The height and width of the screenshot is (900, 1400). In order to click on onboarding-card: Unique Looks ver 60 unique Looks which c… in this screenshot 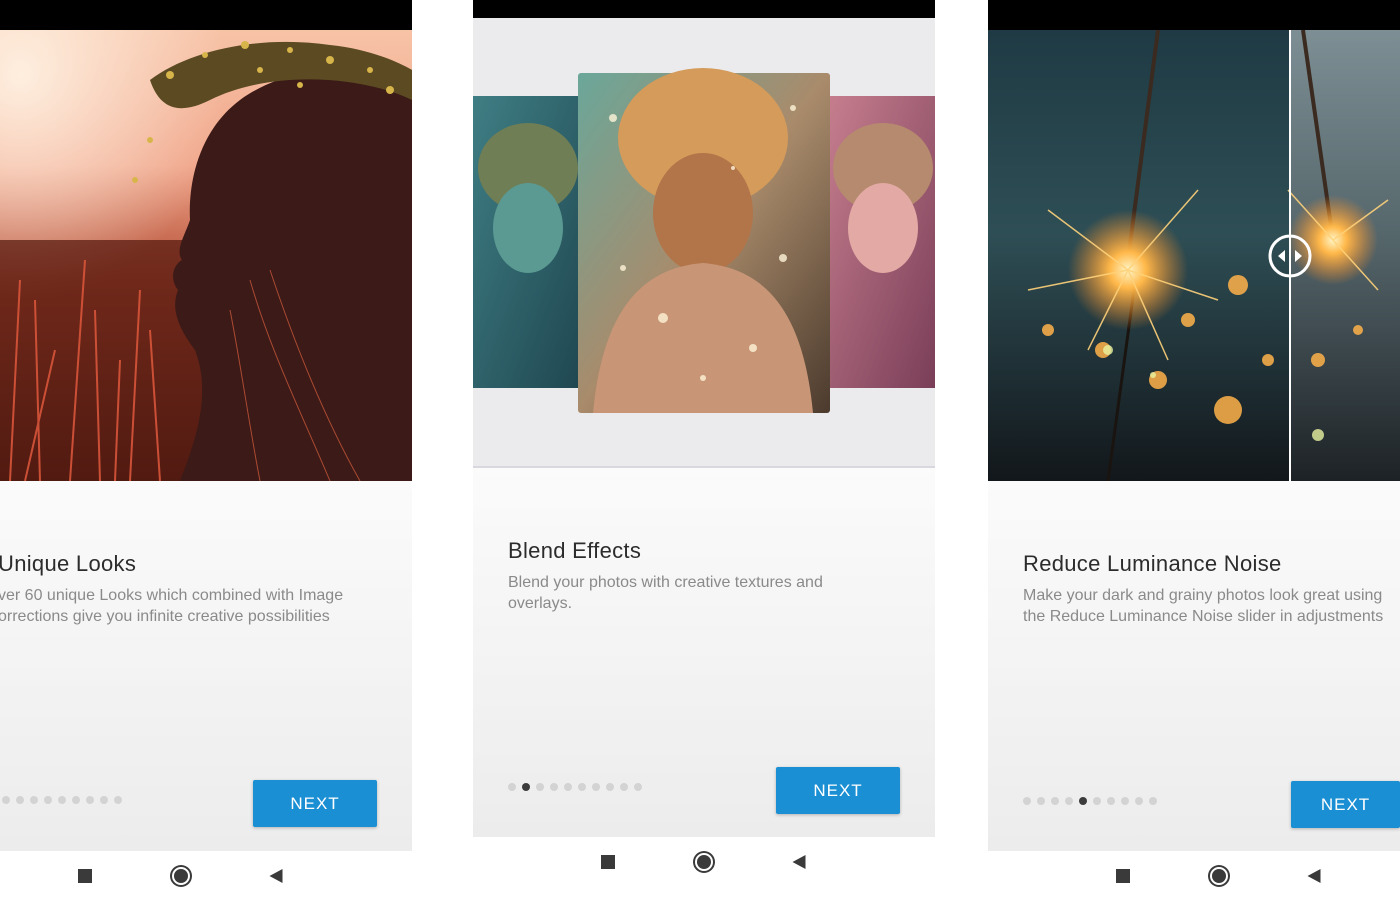, I will do `click(206, 666)`.